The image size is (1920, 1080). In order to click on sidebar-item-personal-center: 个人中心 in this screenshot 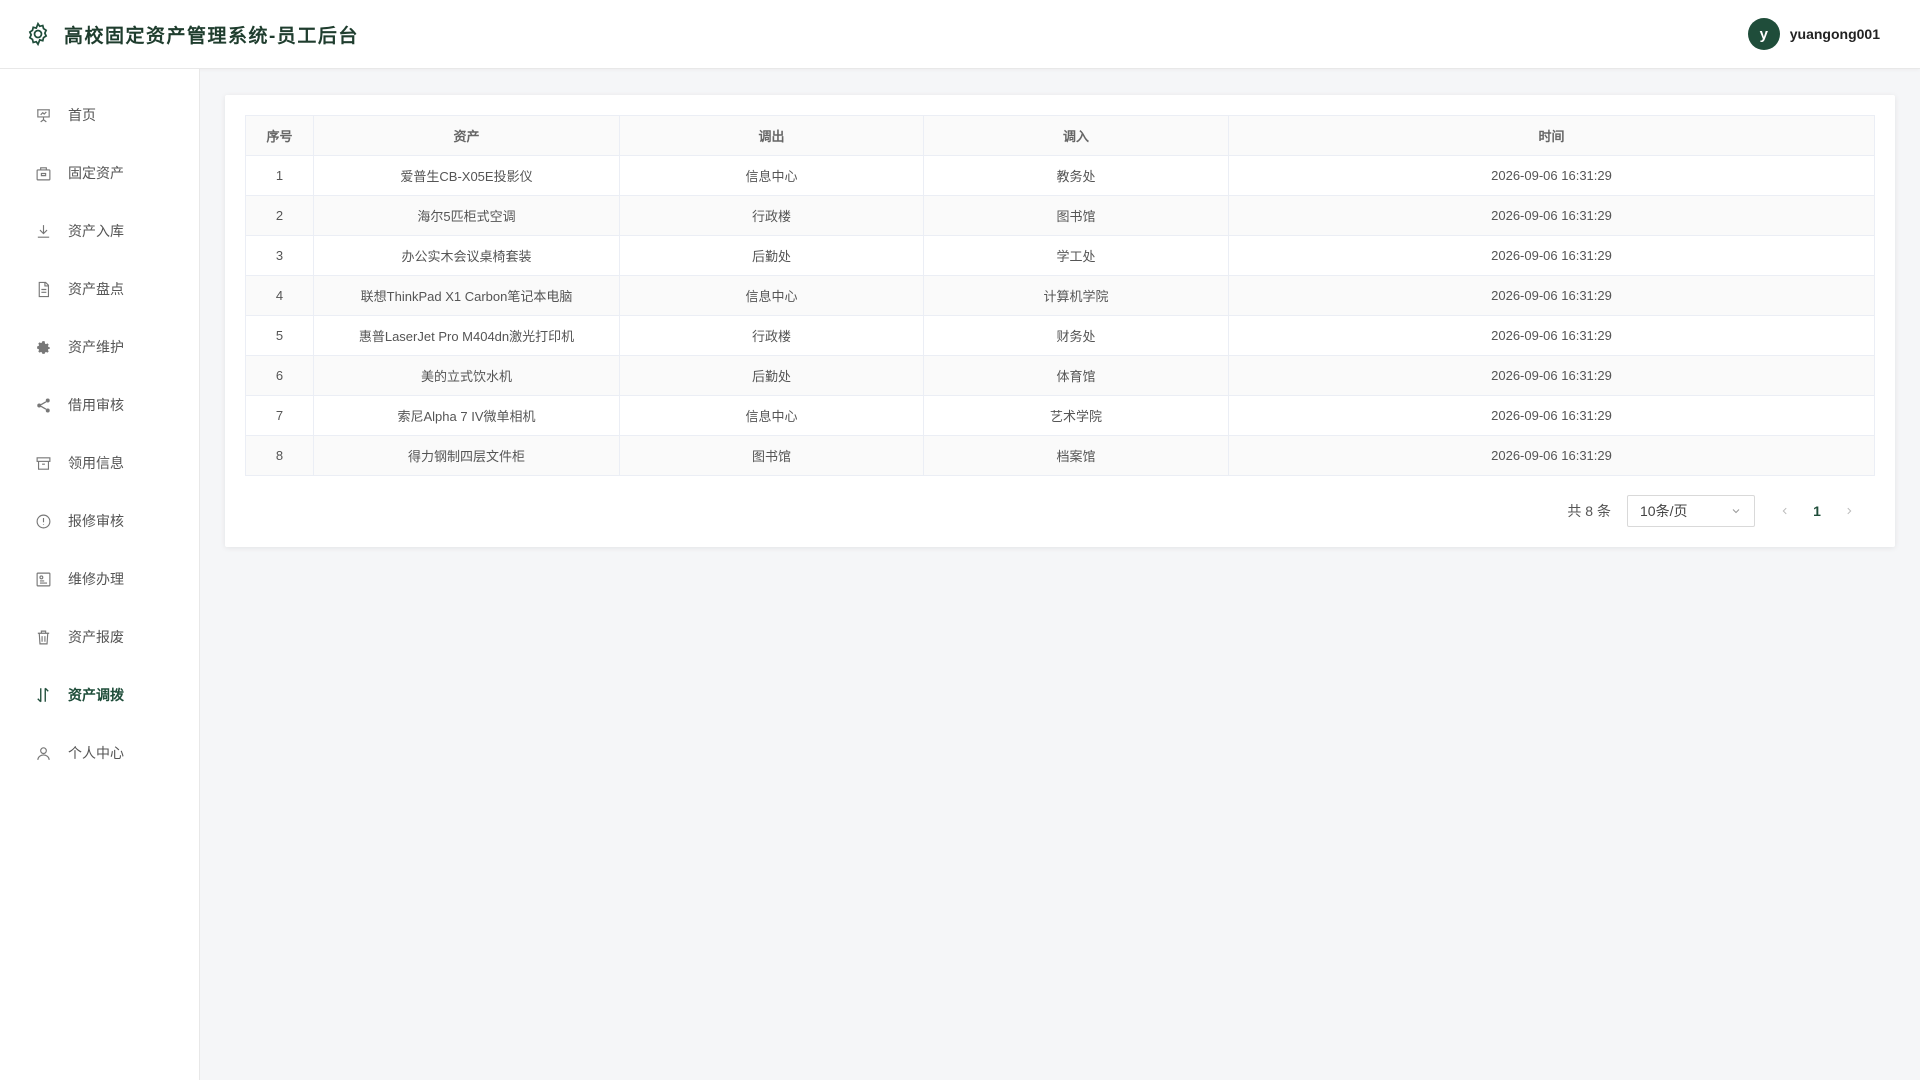, I will do `click(99, 753)`.